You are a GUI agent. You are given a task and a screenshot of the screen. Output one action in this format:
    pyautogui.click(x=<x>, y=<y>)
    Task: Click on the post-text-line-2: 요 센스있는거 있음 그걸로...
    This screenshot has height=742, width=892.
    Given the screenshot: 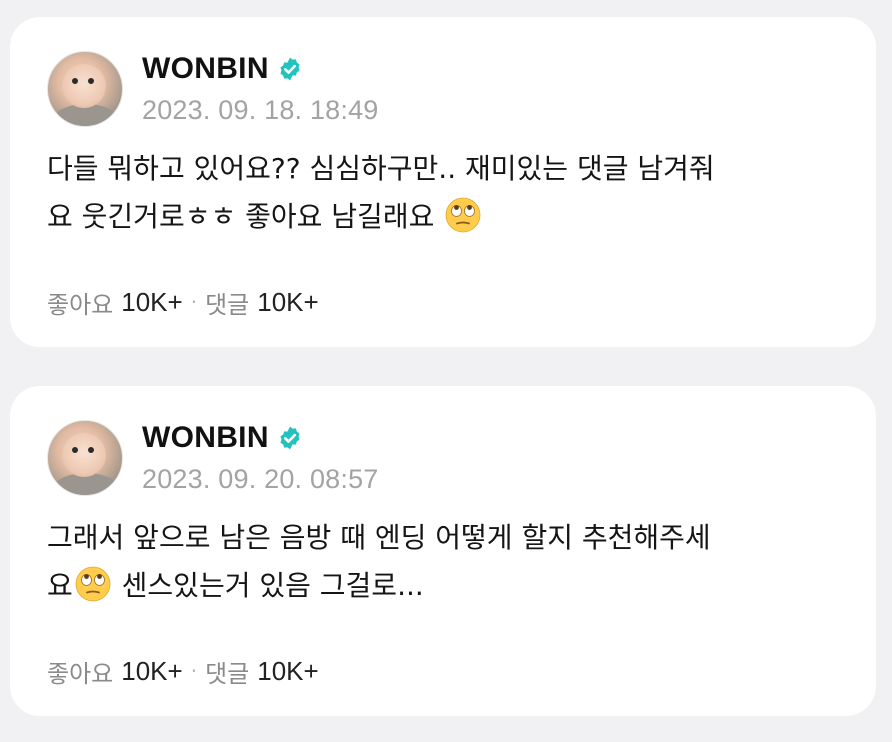 What is the action you would take?
    pyautogui.click(x=447, y=586)
    